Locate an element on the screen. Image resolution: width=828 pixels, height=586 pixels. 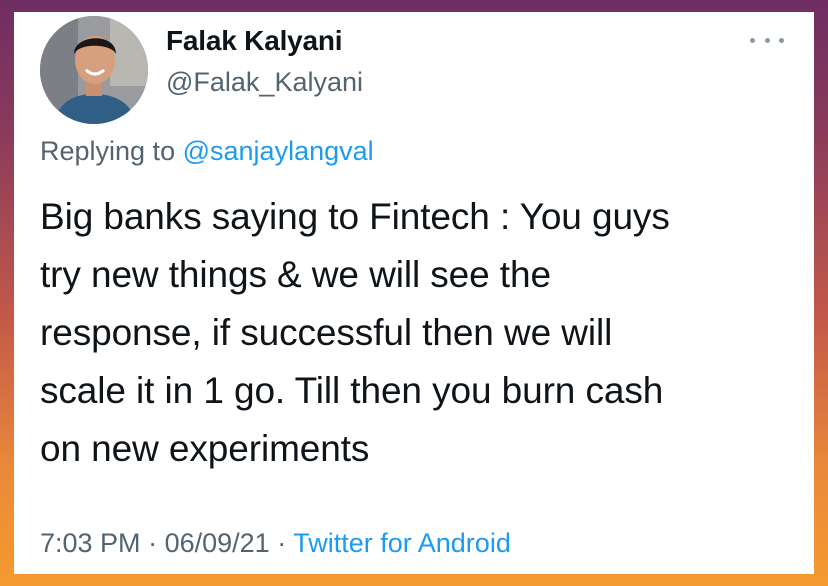
replying-to-label: Replying to is located at coordinates (108, 151).